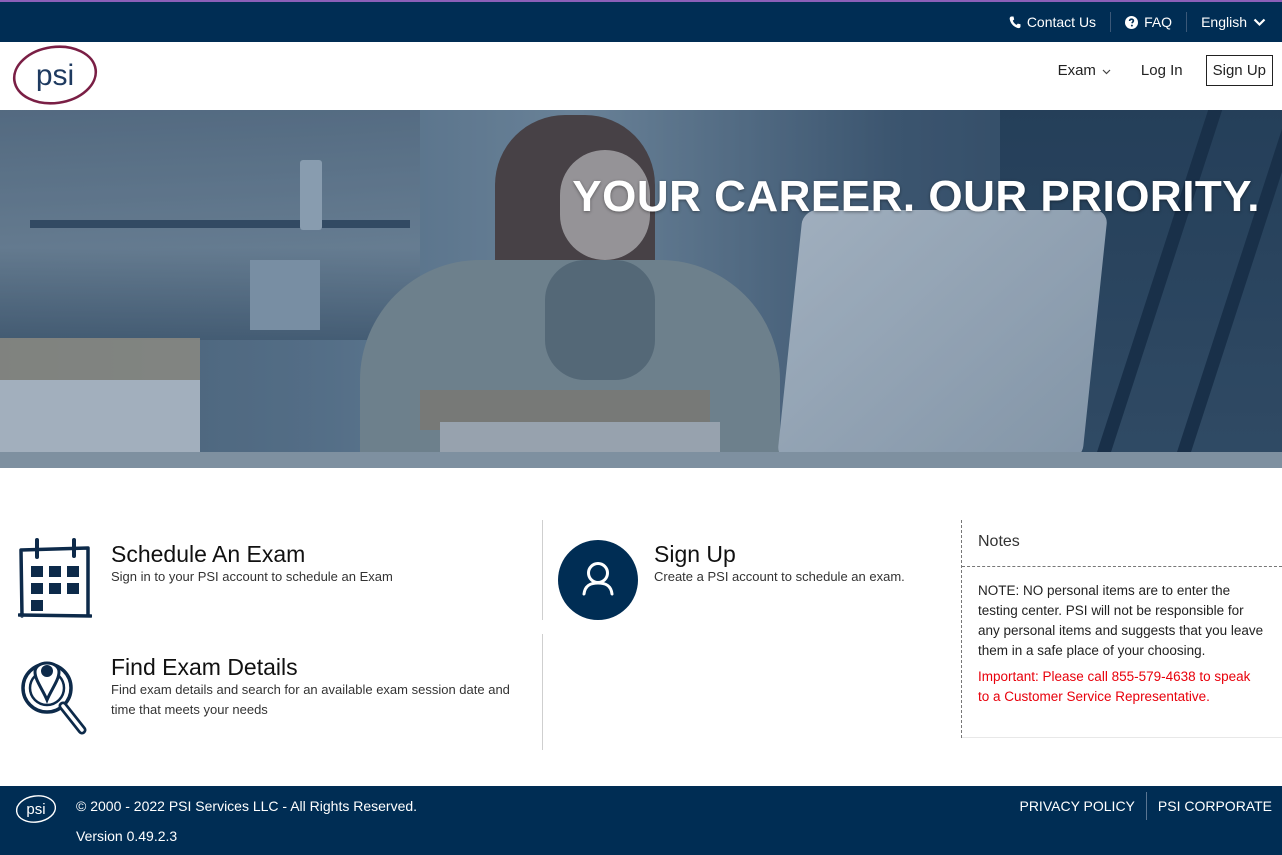 Image resolution: width=1282 pixels, height=855 pixels. Describe the element at coordinates (127, 836) in the screenshot. I see `version-text: Version 0.49.2.3` at that location.